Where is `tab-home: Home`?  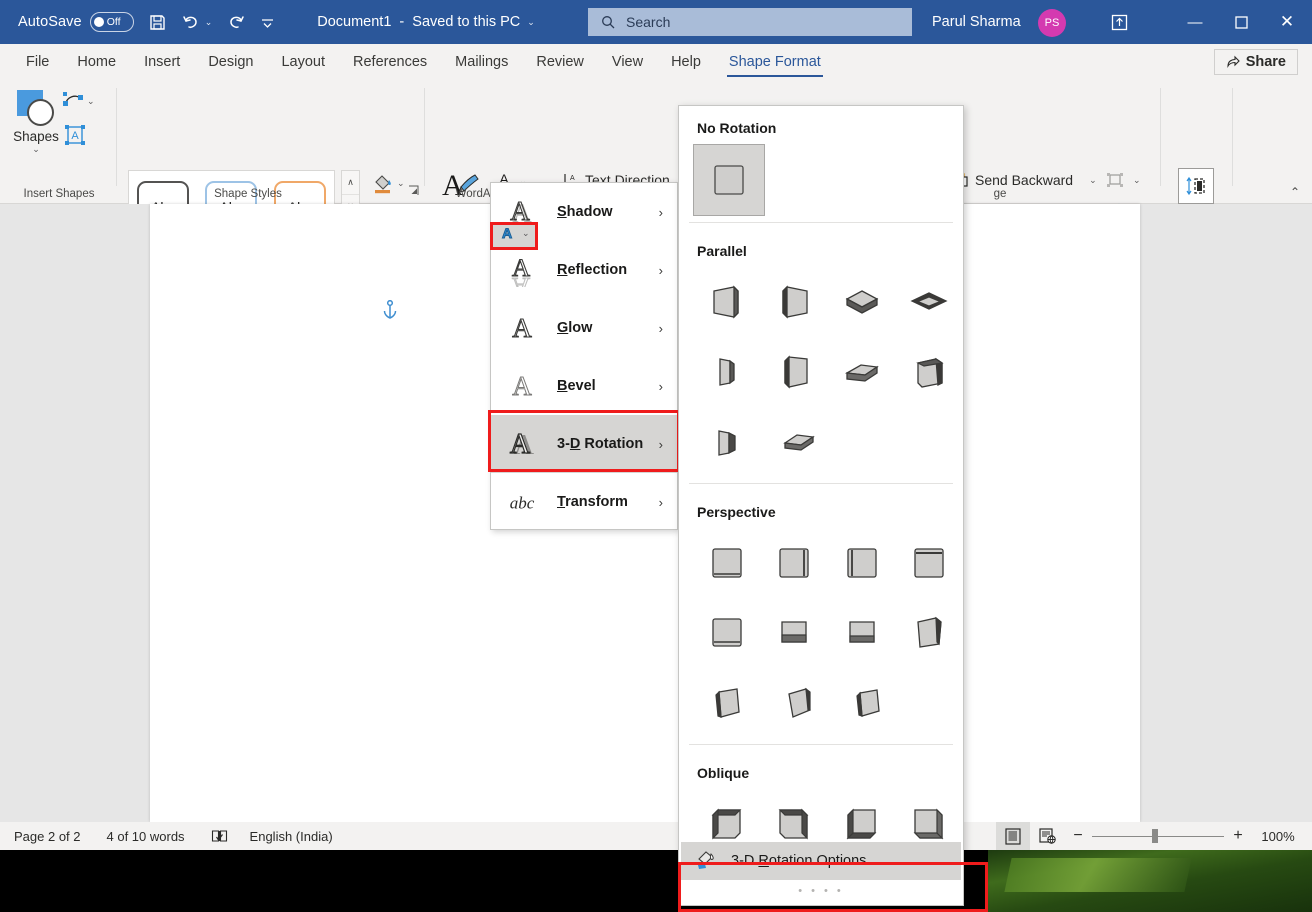
tab-home: Home is located at coordinates (96, 62).